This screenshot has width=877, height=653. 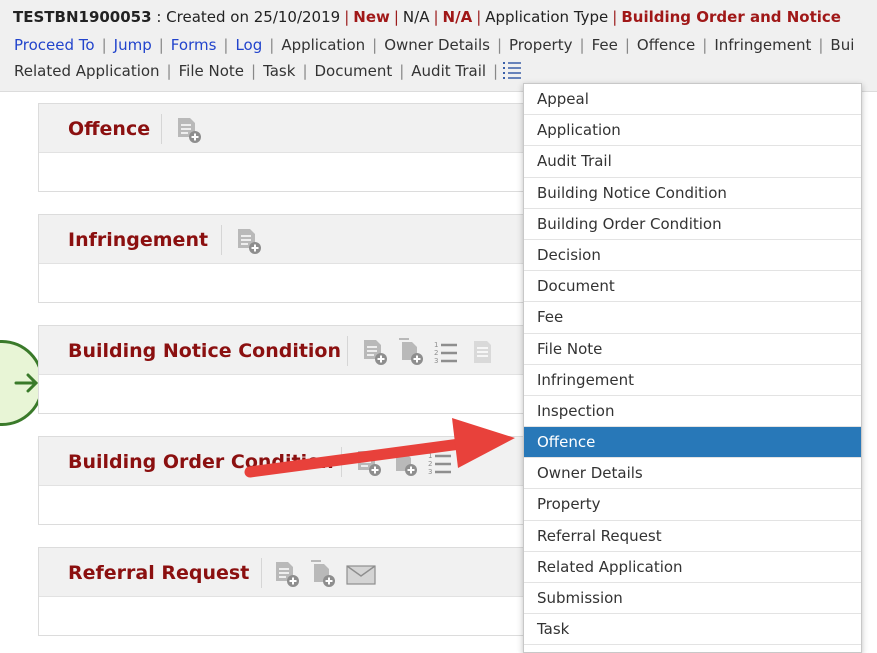 What do you see at coordinates (692, 131) in the screenshot?
I see `menu-item-application: Application` at bounding box center [692, 131].